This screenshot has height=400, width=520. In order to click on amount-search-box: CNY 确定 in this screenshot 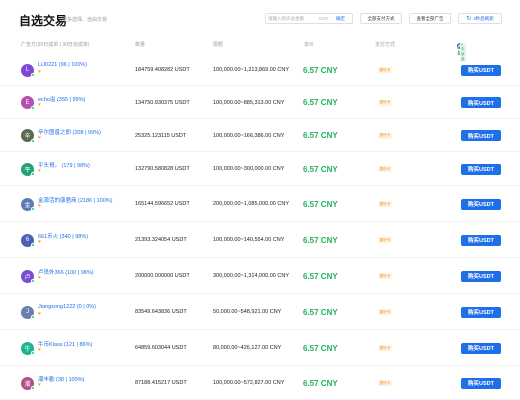, I will do `click(309, 18)`.